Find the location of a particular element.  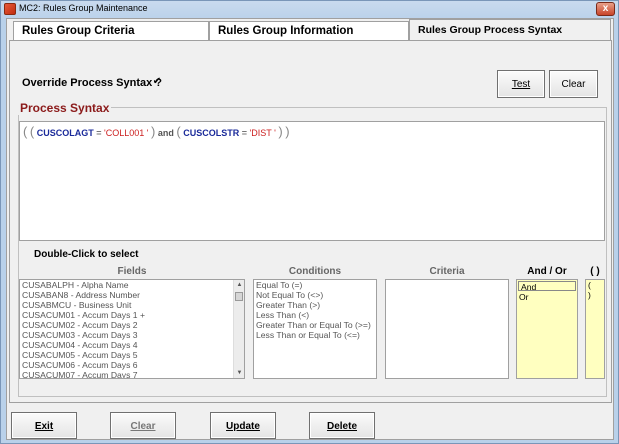

syntax-keyword: and is located at coordinates (165, 133).